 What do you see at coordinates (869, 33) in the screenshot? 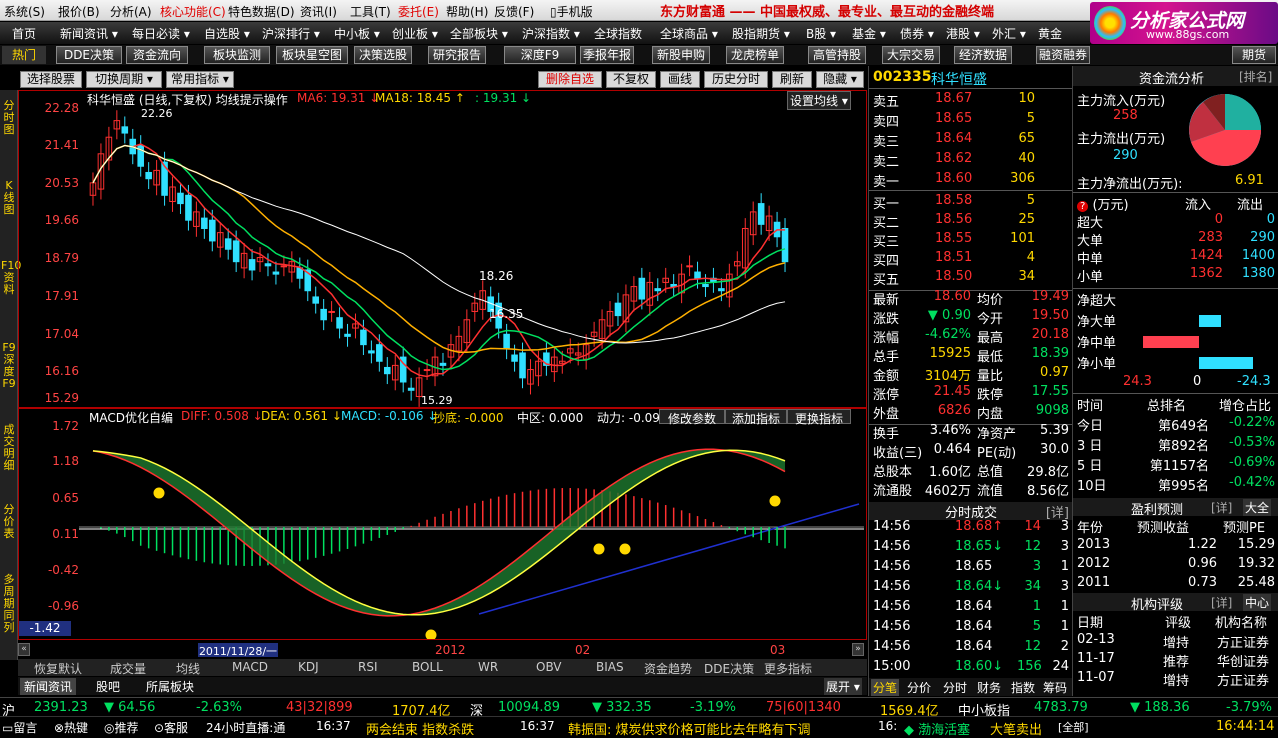
I see `nav-funds: 基金 ▾` at bounding box center [869, 33].